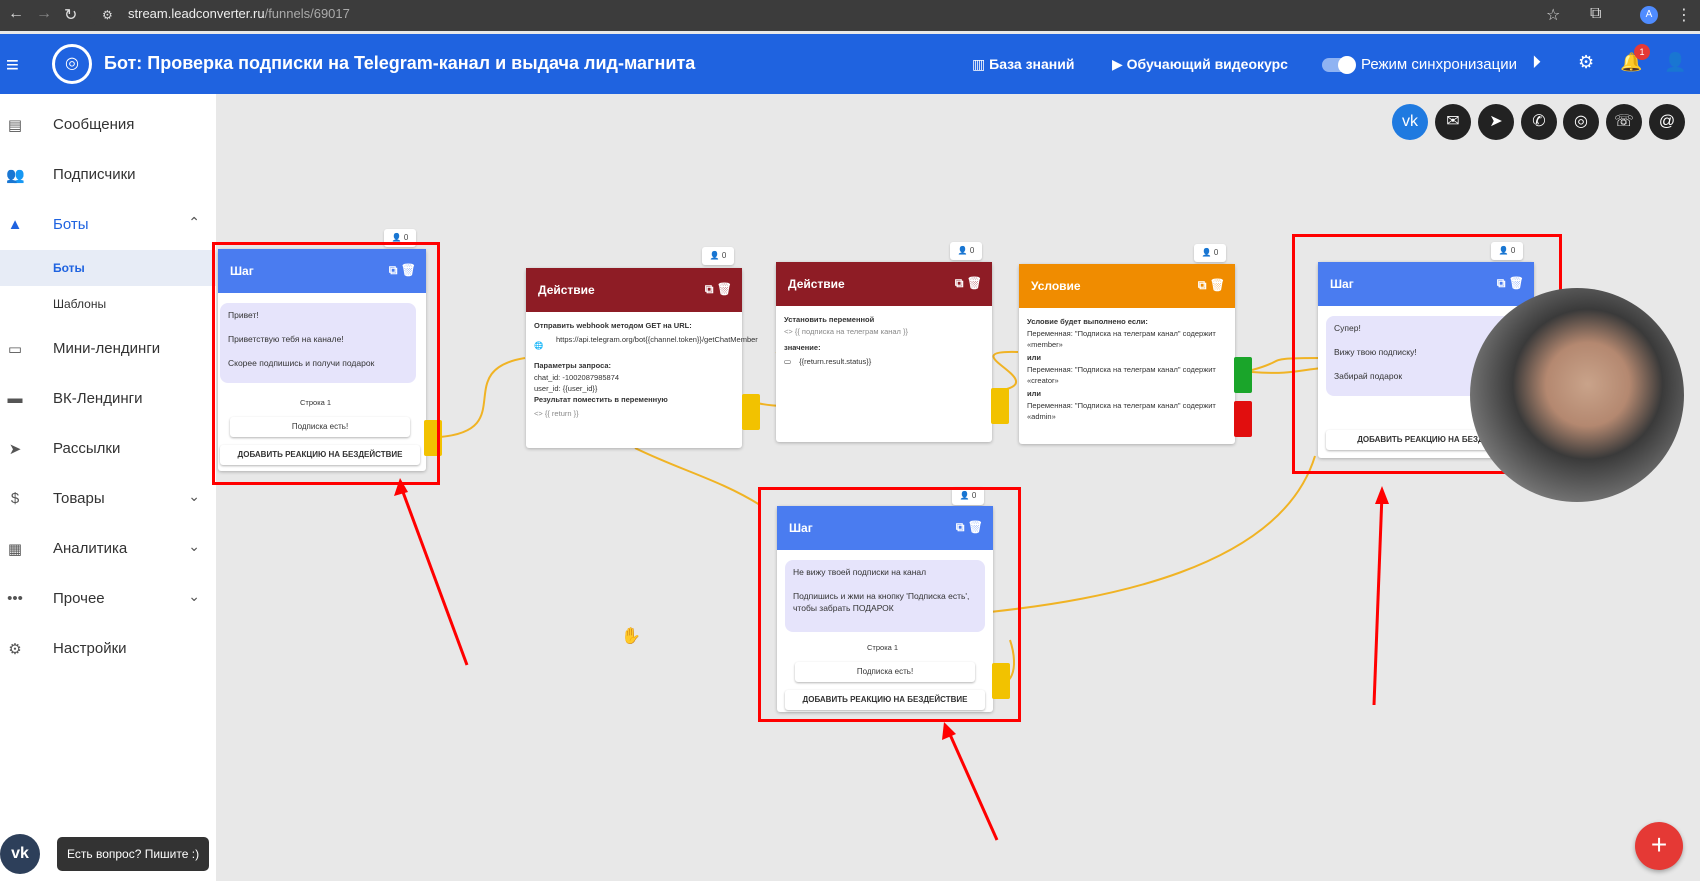  What do you see at coordinates (1243, 375) in the screenshot?
I see `true-output-port` at bounding box center [1243, 375].